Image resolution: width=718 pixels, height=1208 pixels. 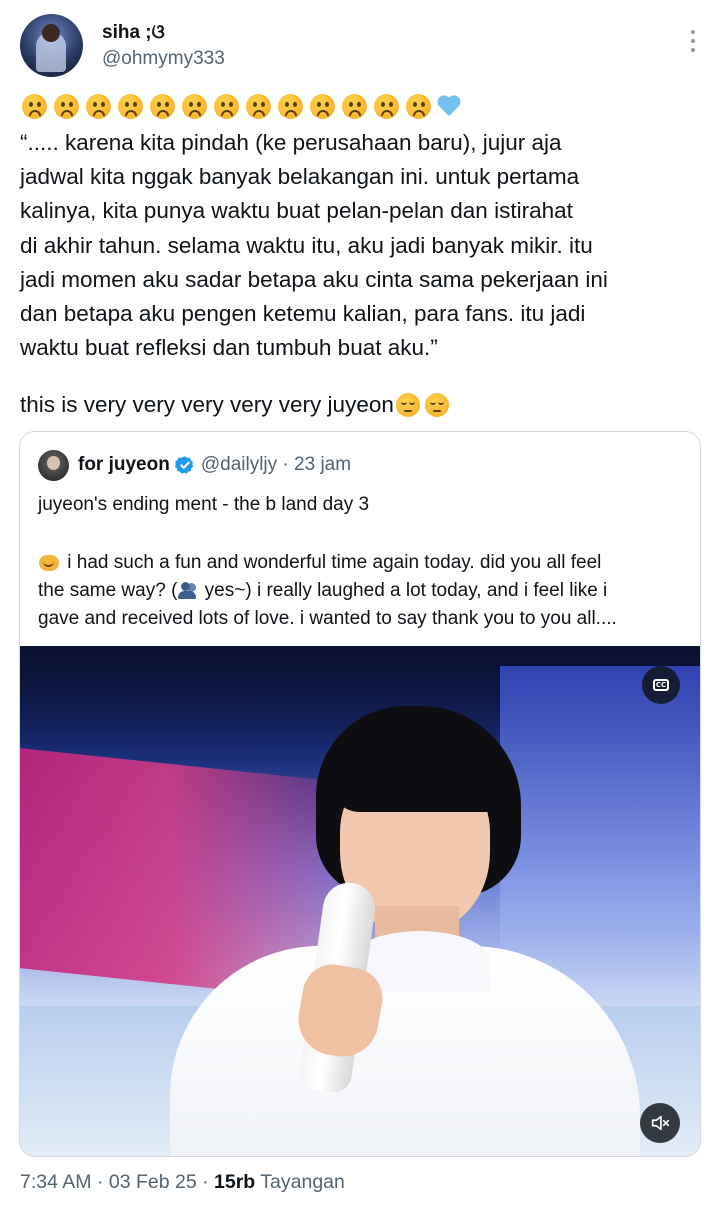 I want to click on people-silhouette-icon, so click(x=188, y=589).